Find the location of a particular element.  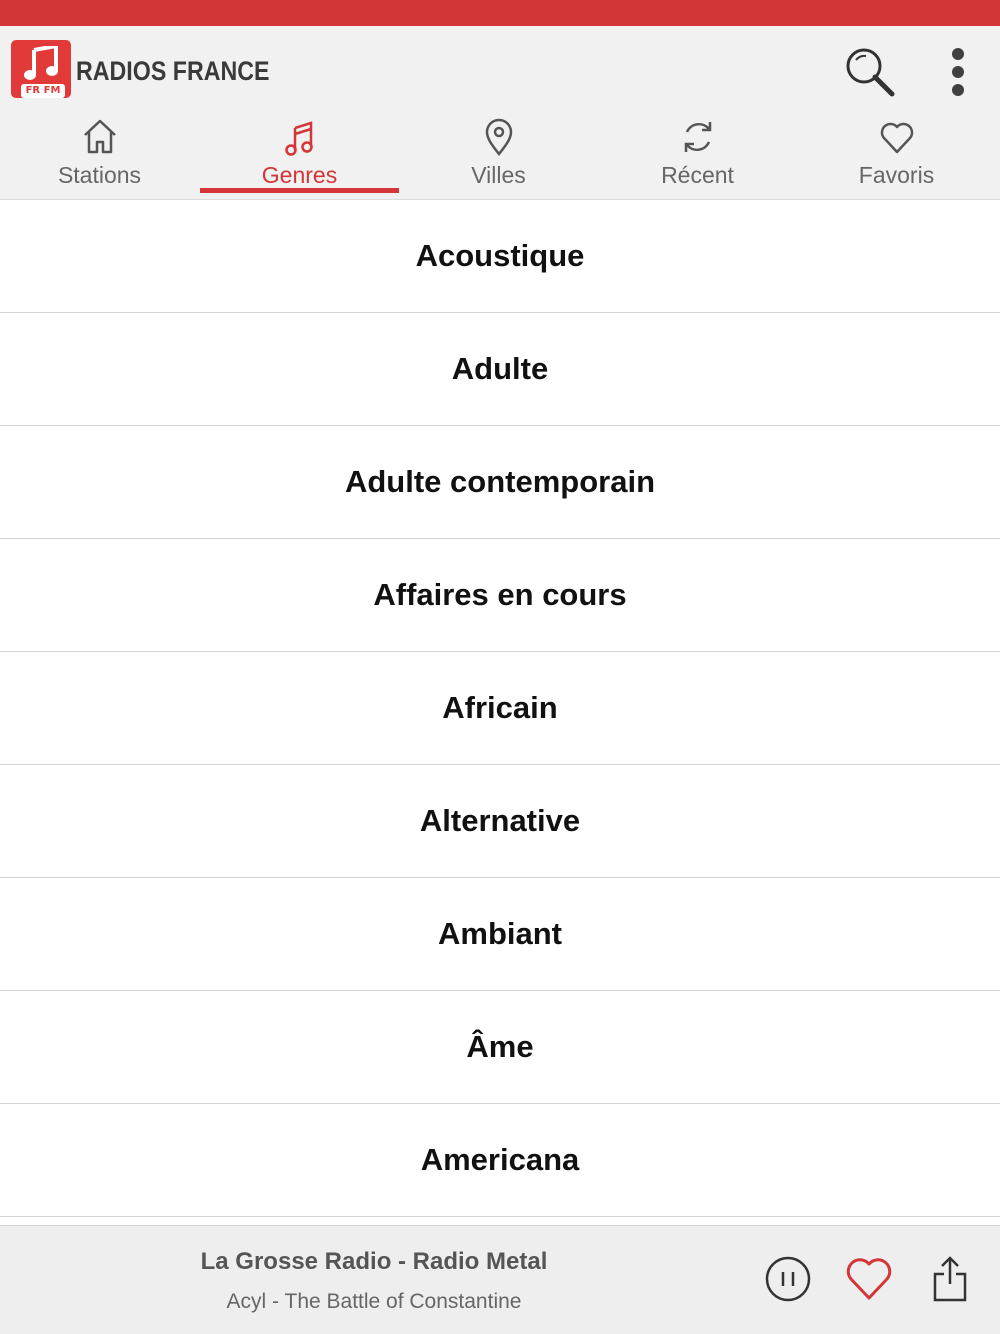

list-item: Adulte contemporain is located at coordinates (500, 482).